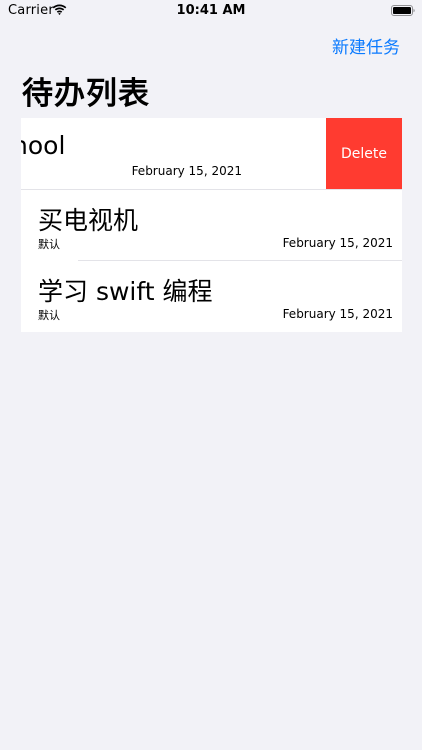  I want to click on task-row: 学习 swift 编程 默认 February 15, 2021, so click(211, 296).